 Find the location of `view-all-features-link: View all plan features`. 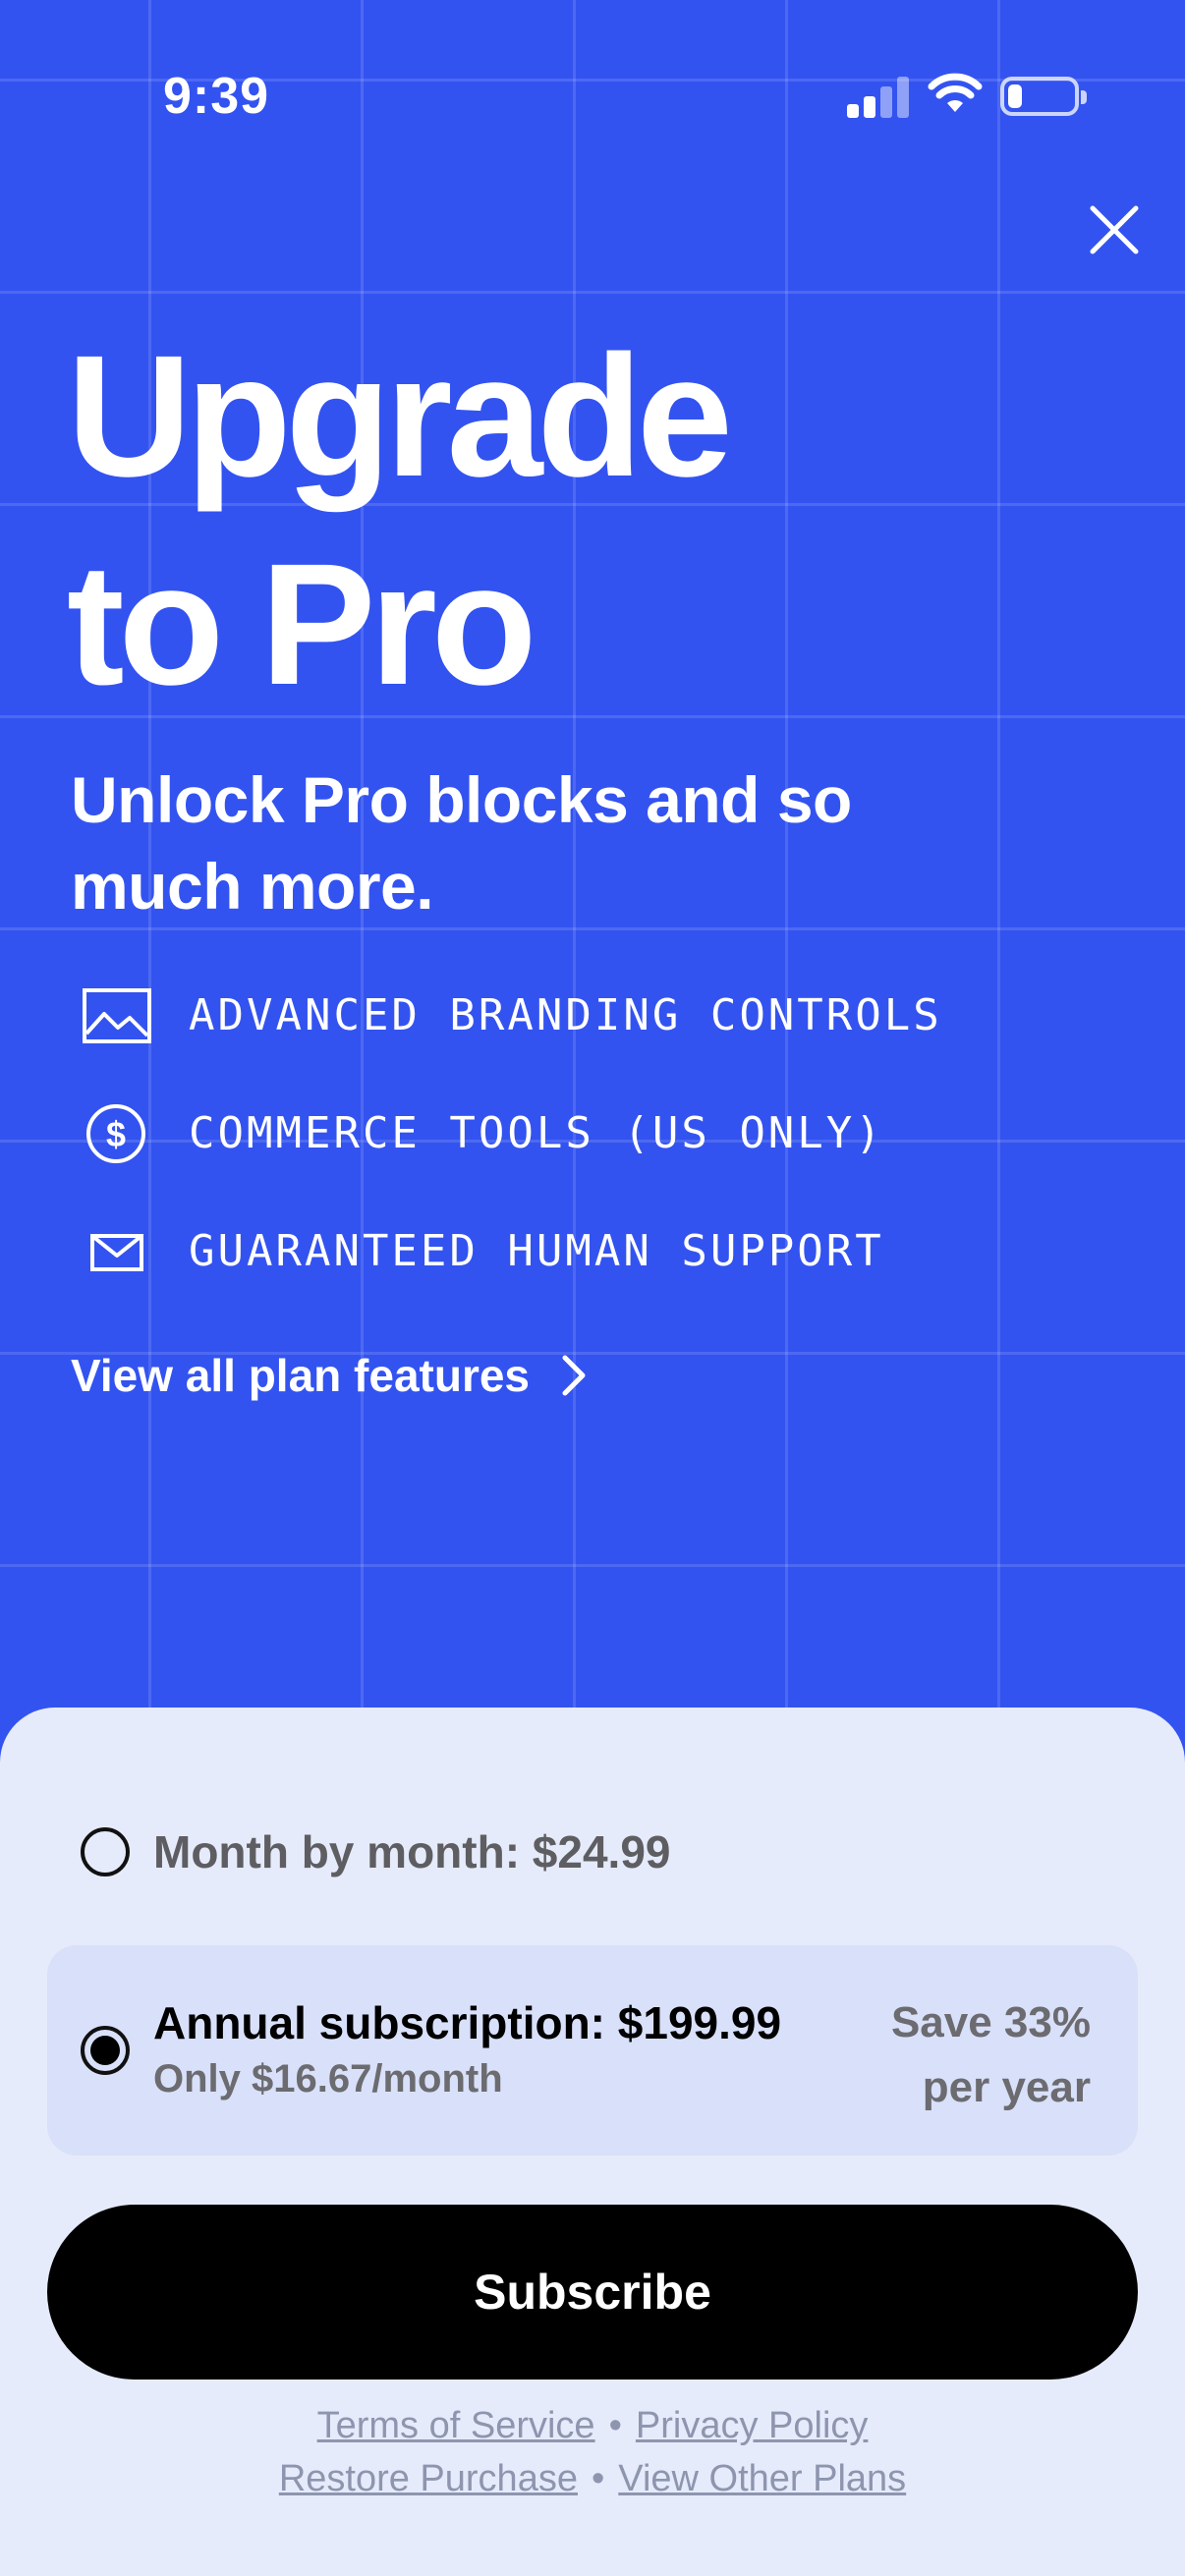

view-all-features-link: View all plan features is located at coordinates (332, 1375).